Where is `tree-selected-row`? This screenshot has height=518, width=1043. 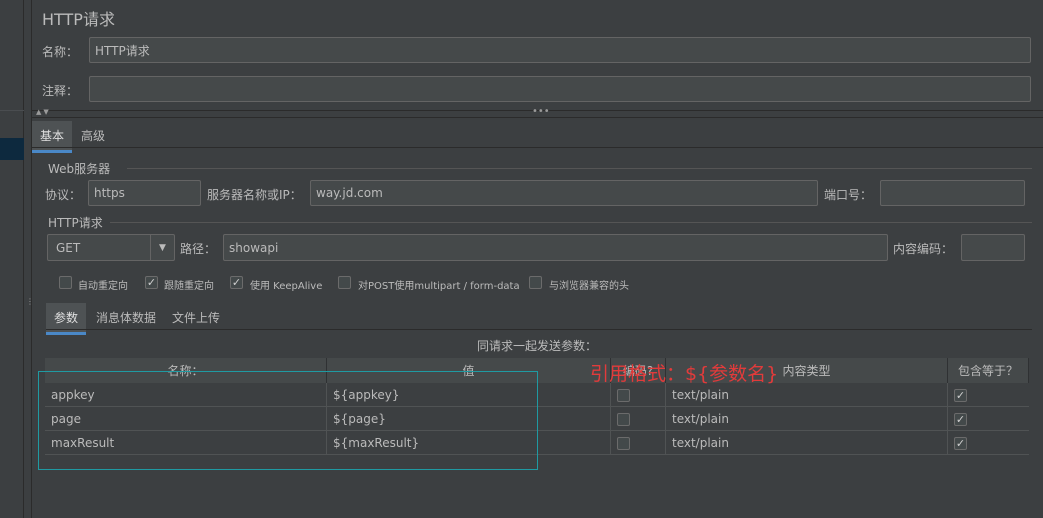 tree-selected-row is located at coordinates (12, 149).